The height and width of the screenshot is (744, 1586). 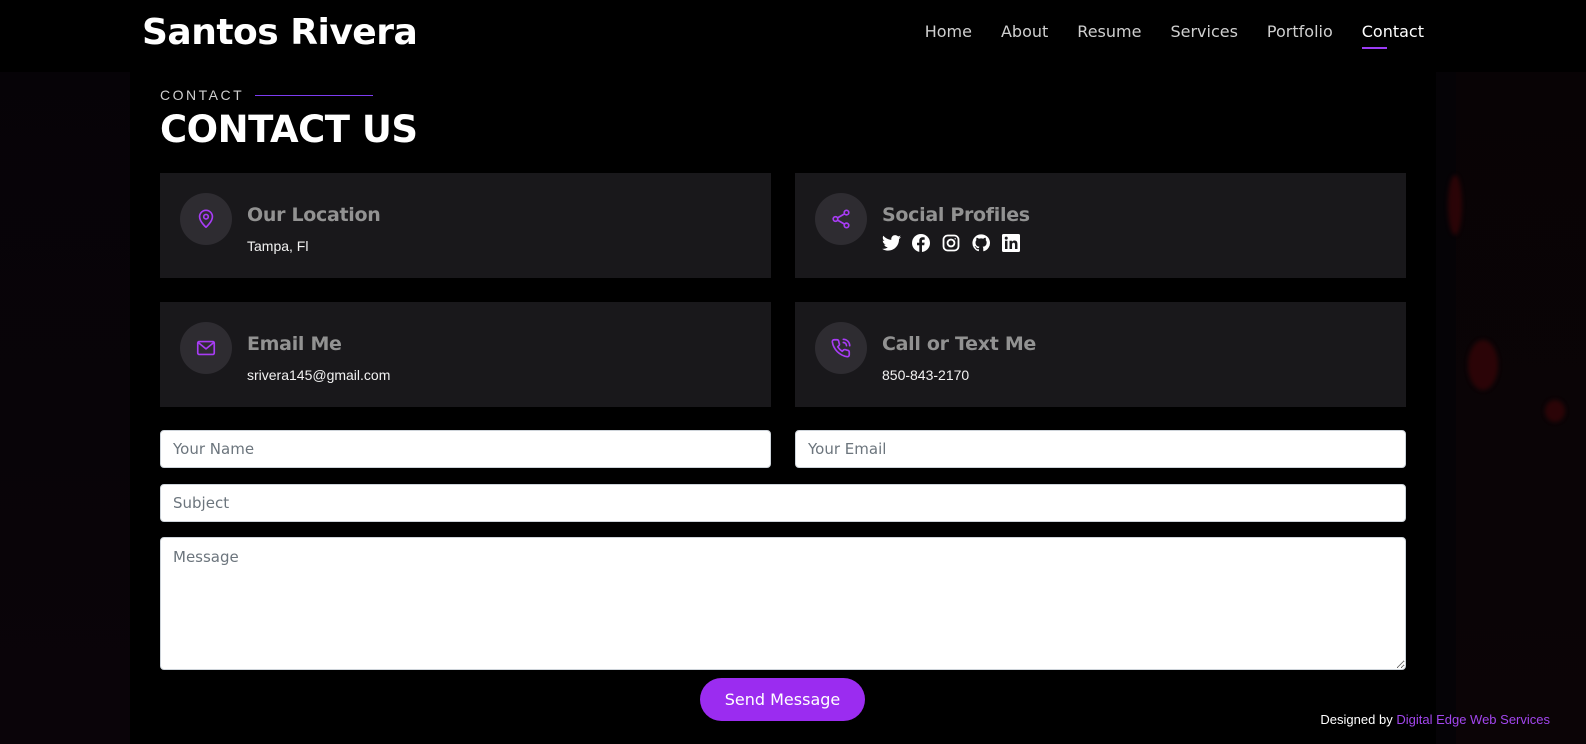 I want to click on footer-credits: Designed by Digital Edge Web Services, so click(x=1435, y=719).